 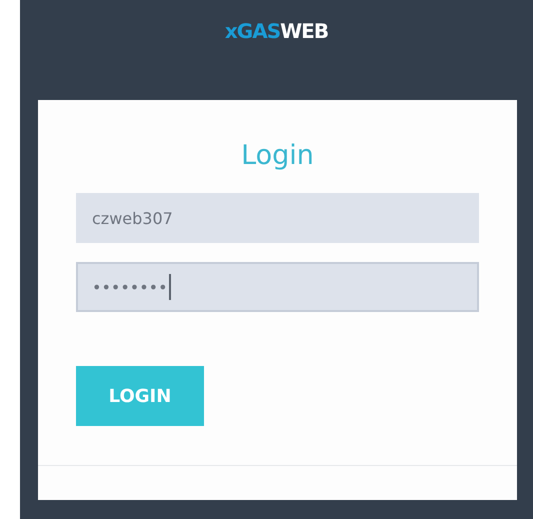 What do you see at coordinates (277, 287) in the screenshot?
I see `password-field: ••••••••` at bounding box center [277, 287].